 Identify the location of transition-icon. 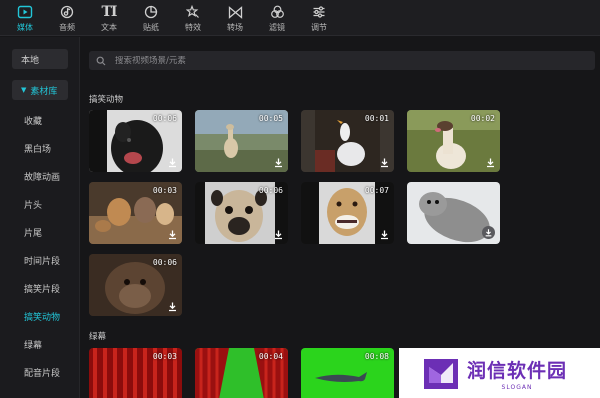
(235, 12).